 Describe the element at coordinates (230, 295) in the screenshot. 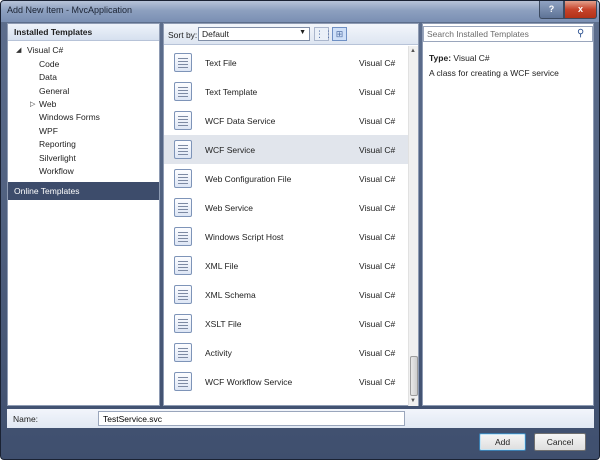

I see `template-name: XML Schema` at that location.